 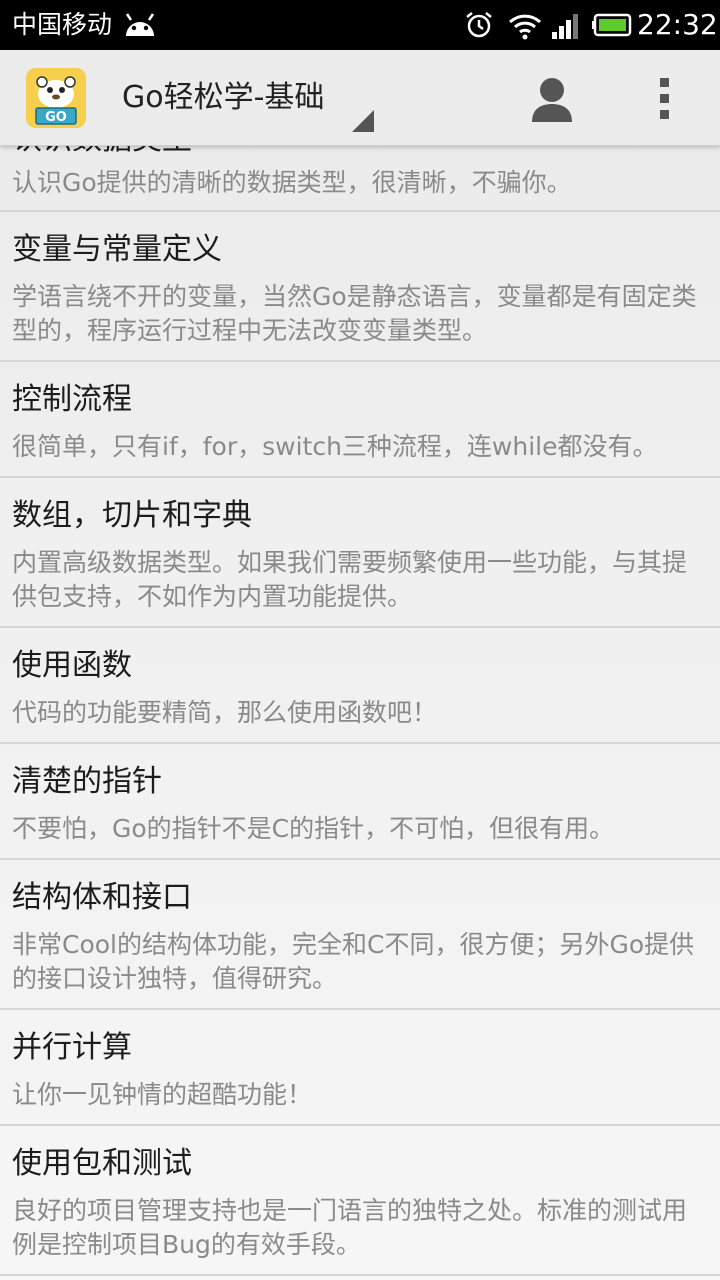 I want to click on list-item: 控制流程 很简单，只有if，for，switch三种流程，连while都没有。, so click(x=360, y=420).